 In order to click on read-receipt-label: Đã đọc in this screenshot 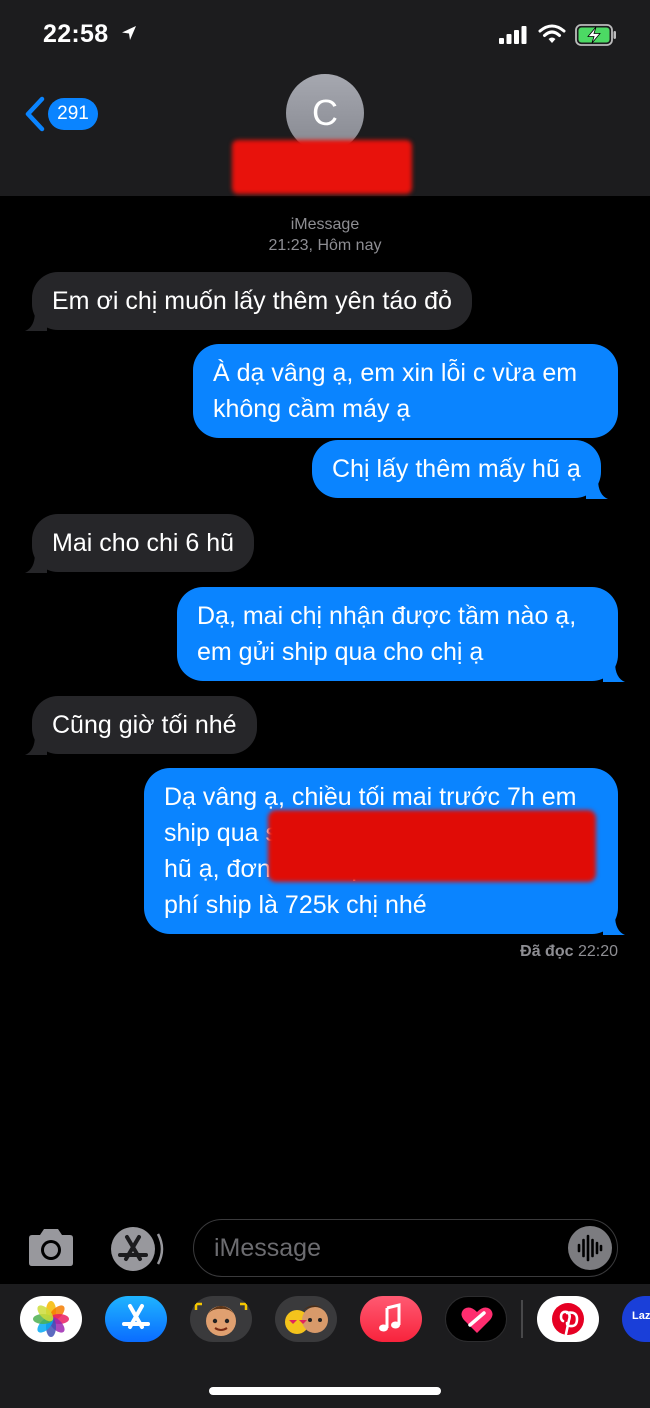, I will do `click(547, 951)`.